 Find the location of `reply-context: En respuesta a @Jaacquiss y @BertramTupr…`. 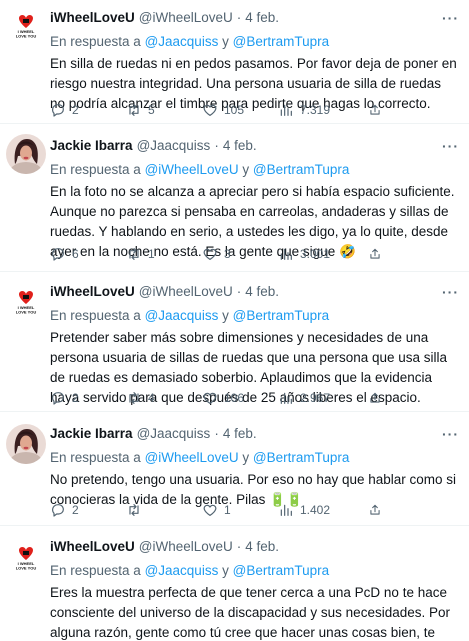

reply-context: En respuesta a @Jaacquiss y @BertramTupr… is located at coordinates (254, 41).